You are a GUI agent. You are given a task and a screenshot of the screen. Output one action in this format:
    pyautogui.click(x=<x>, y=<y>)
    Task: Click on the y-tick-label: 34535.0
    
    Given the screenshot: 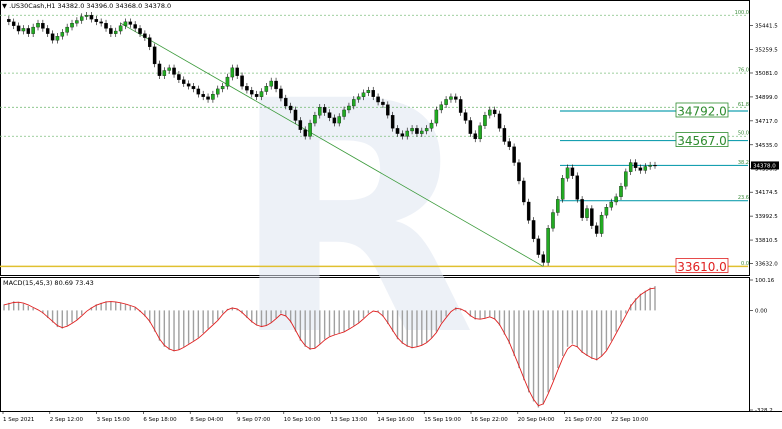 What is the action you would take?
    pyautogui.click(x=766, y=146)
    